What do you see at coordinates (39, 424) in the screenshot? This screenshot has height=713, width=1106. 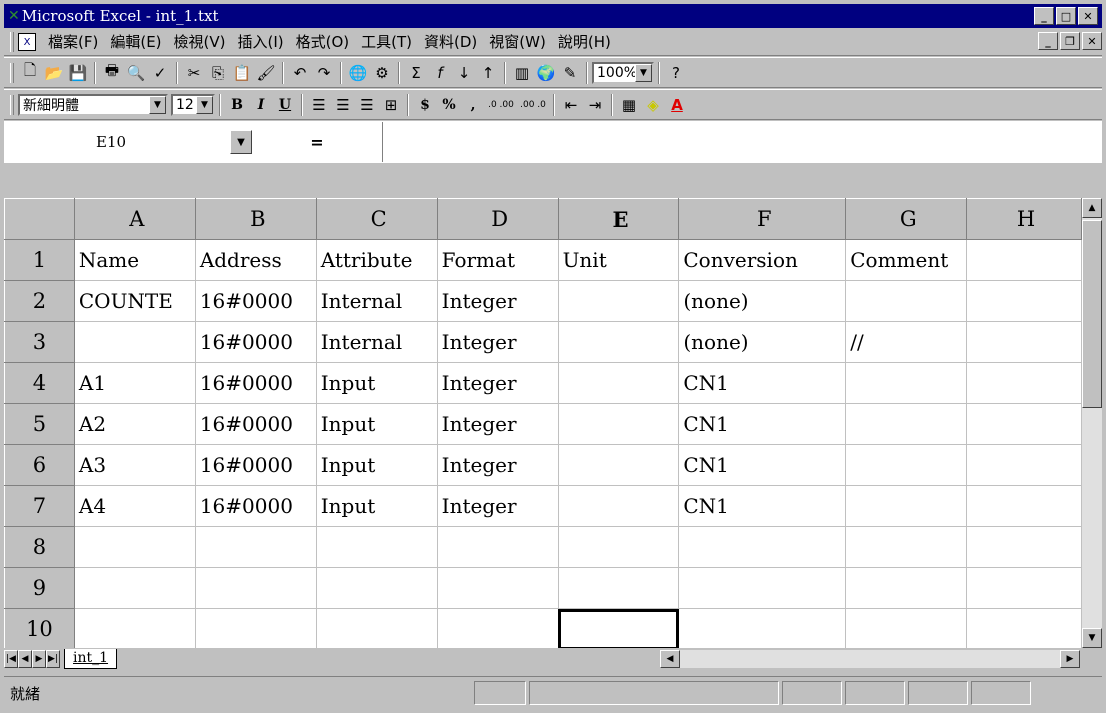 I see `row-header: 5` at bounding box center [39, 424].